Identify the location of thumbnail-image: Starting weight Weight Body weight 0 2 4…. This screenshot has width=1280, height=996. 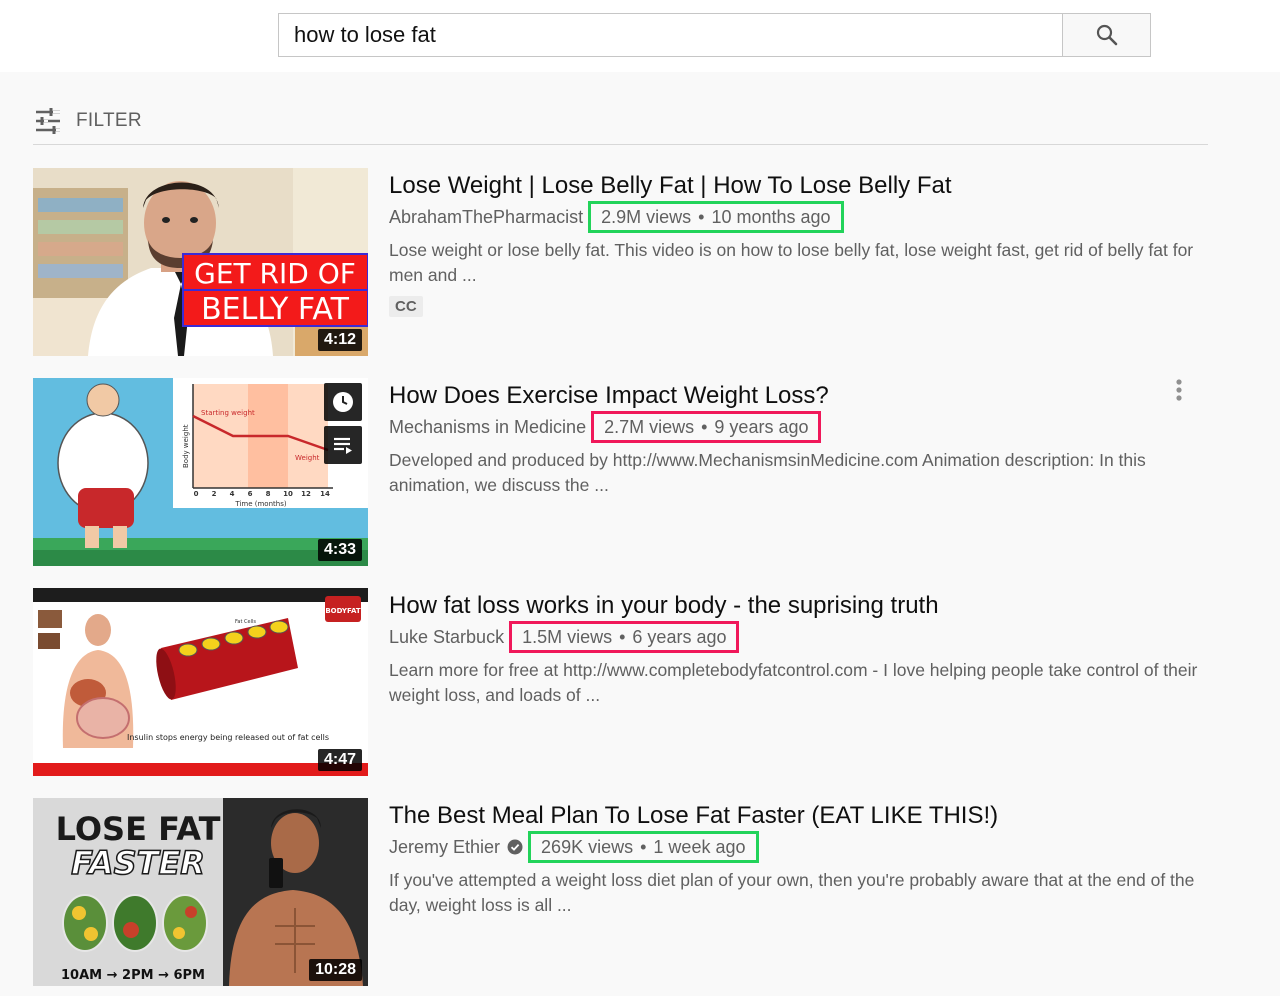
(200, 472).